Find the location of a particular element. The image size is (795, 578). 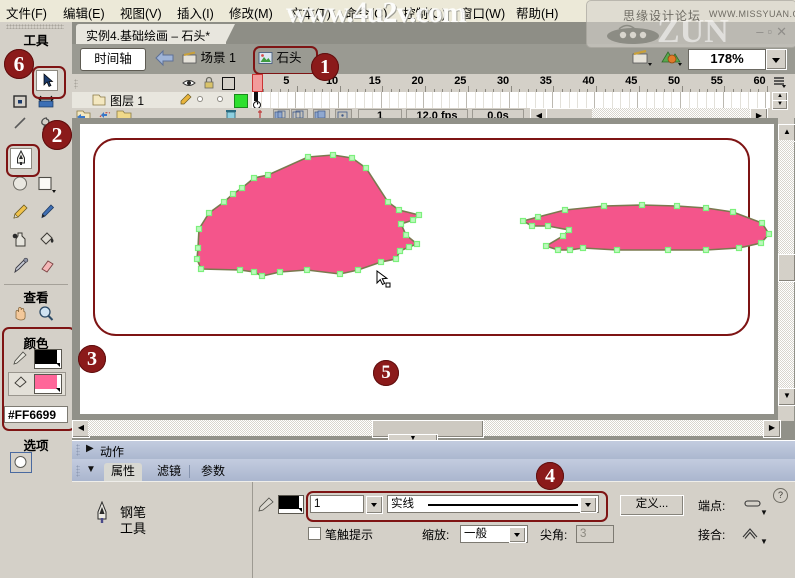

join-icon is located at coordinates (751, 533).